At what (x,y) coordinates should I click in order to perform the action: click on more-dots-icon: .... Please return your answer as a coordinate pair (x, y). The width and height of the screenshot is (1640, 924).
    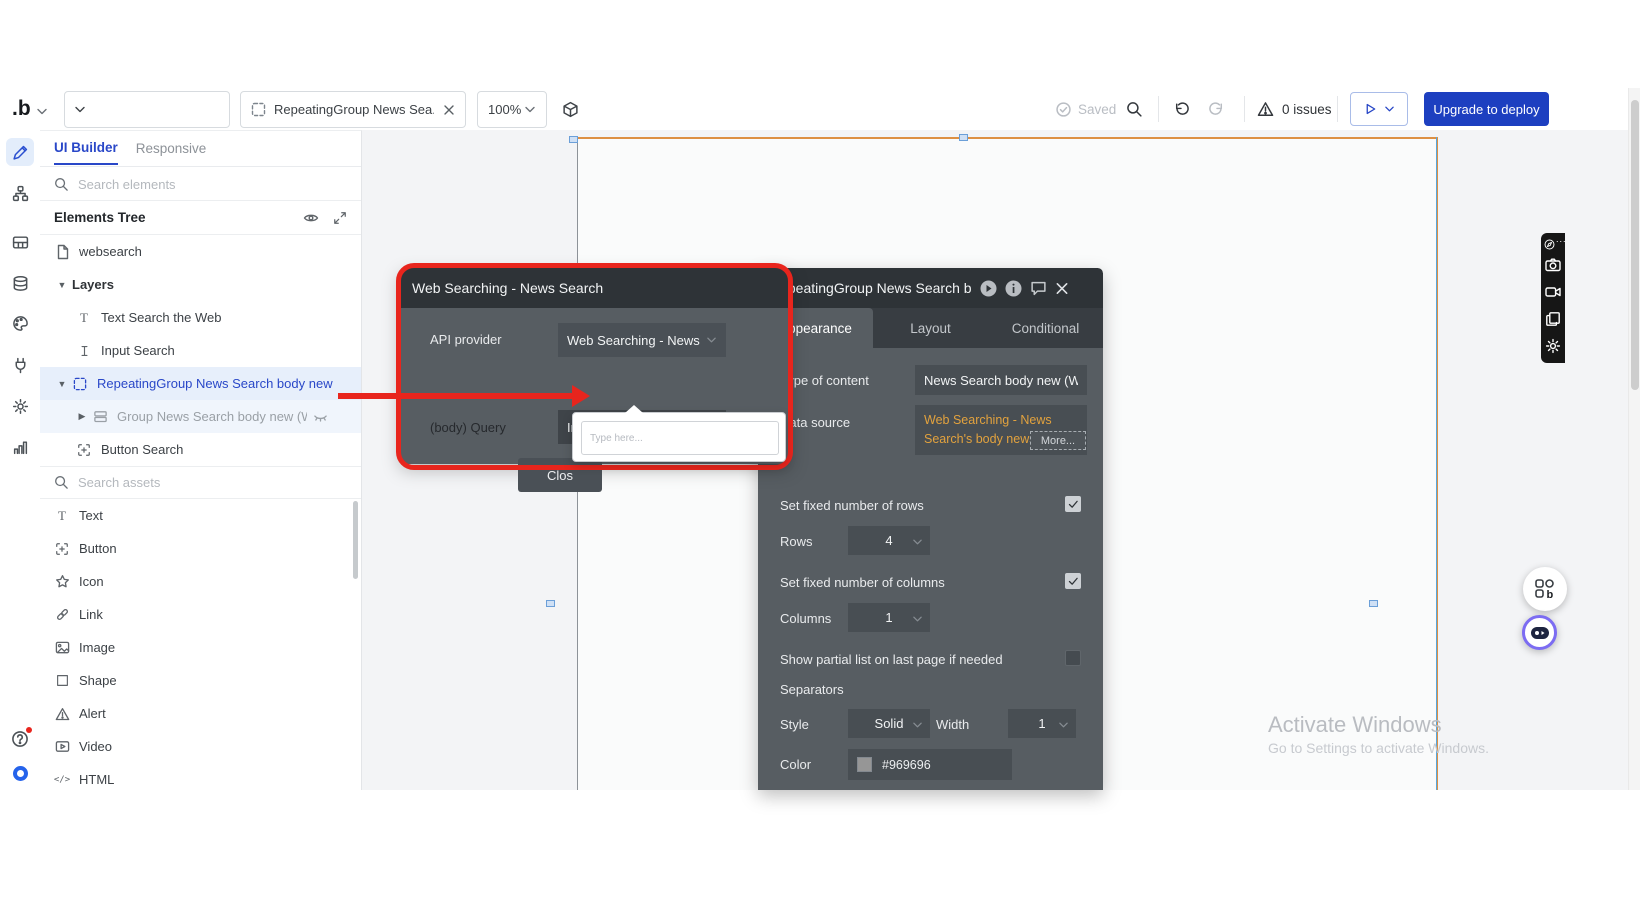
    Looking at the image, I should click on (1561, 239).